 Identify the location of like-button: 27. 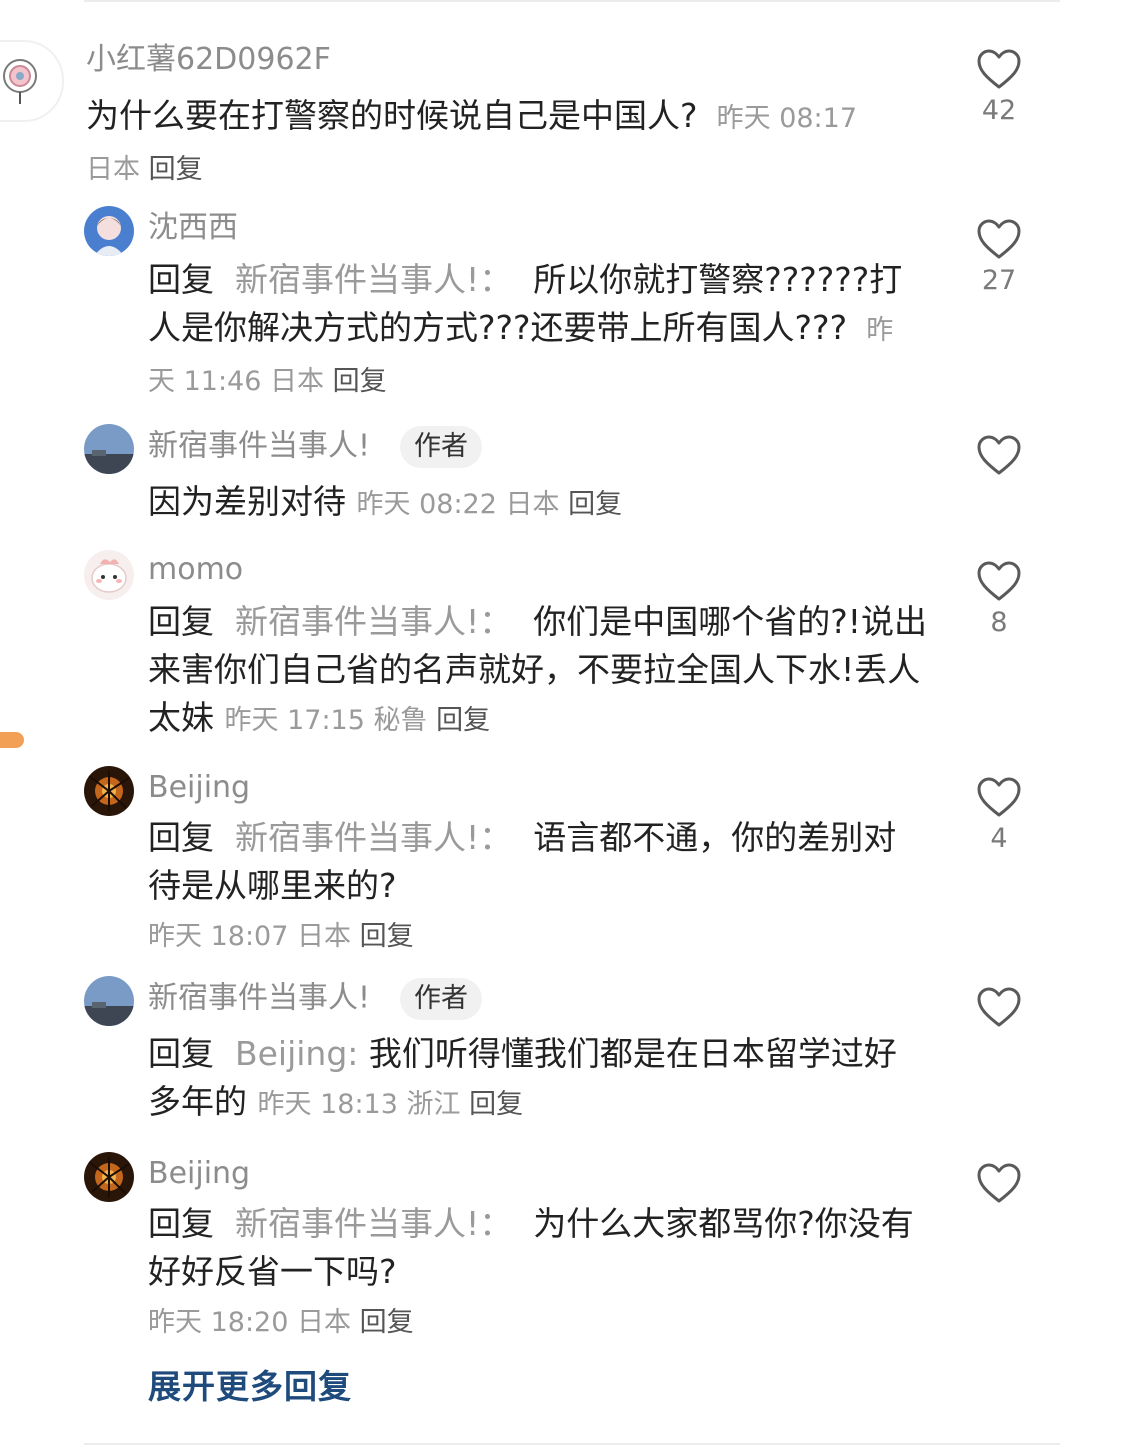
(999, 257).